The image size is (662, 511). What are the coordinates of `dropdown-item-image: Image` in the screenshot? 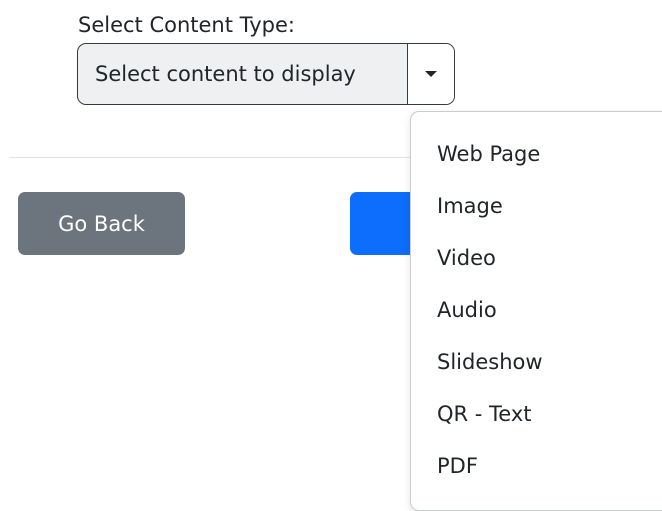 It's located at (536, 206).